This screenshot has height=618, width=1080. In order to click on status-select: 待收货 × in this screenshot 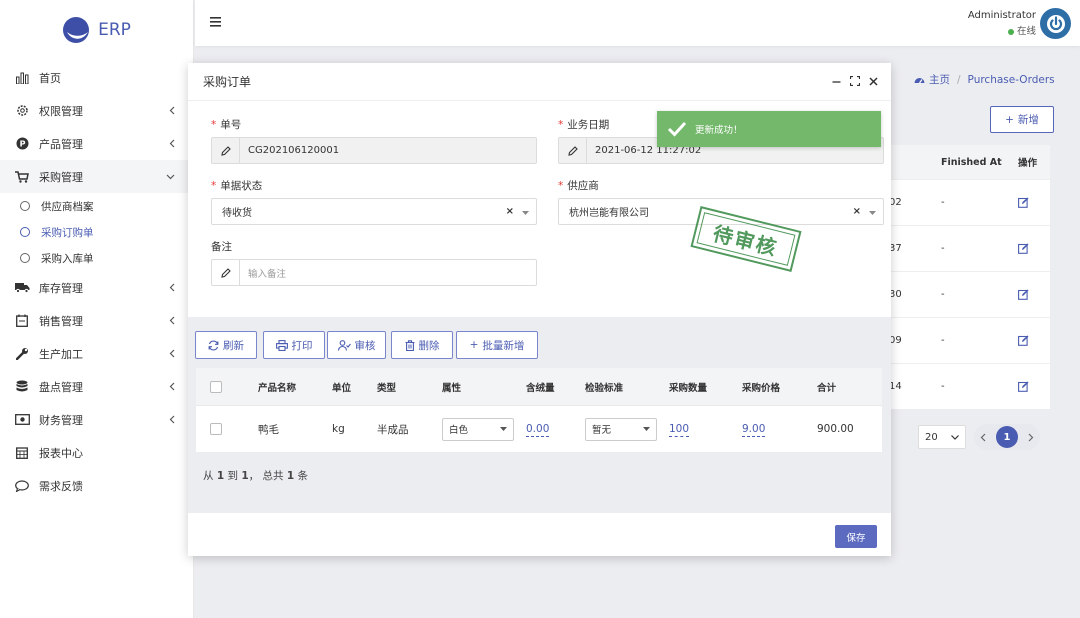, I will do `click(374, 211)`.